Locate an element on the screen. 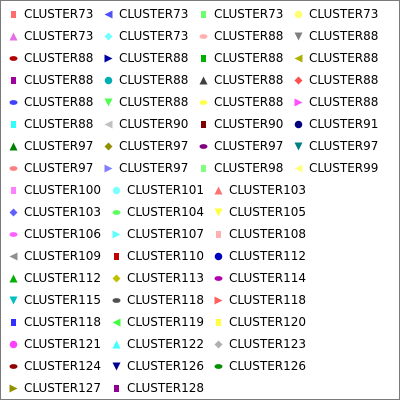 The width and height of the screenshot is (400, 400). legend-item-label: CLUSTER120 is located at coordinates (268, 322).